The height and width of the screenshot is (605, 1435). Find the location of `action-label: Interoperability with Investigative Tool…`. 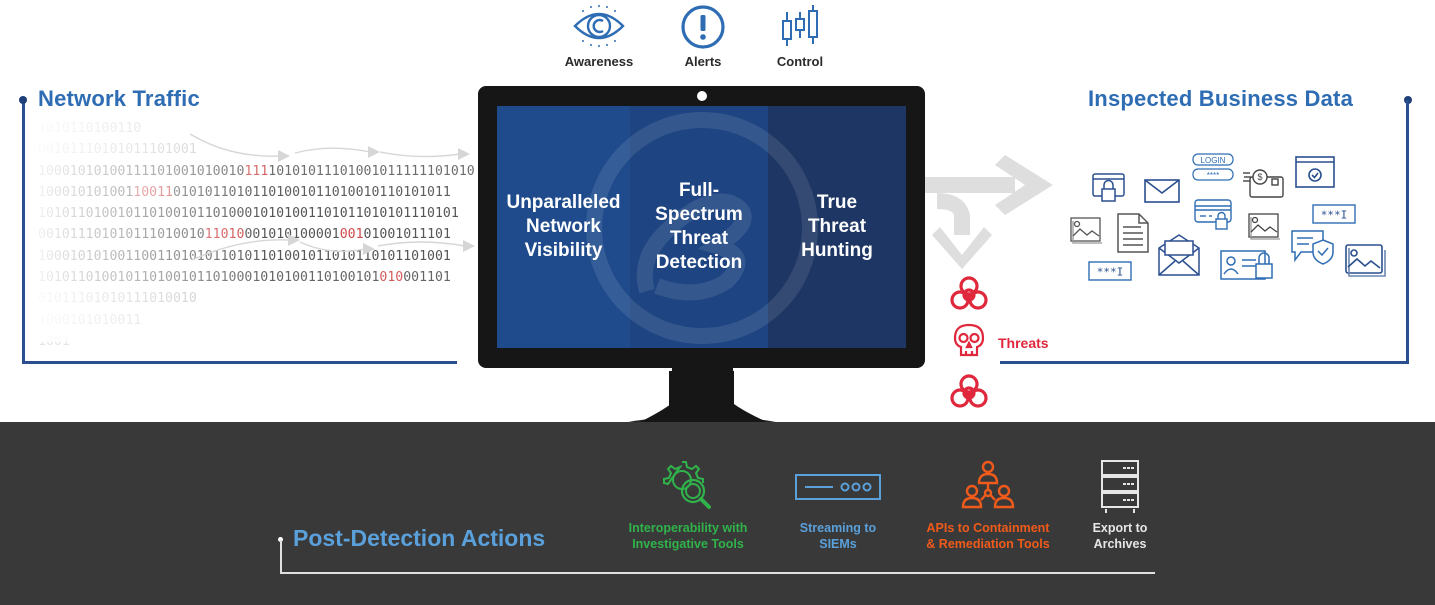

action-label: Interoperability with Investigative Tool… is located at coordinates (688, 536).